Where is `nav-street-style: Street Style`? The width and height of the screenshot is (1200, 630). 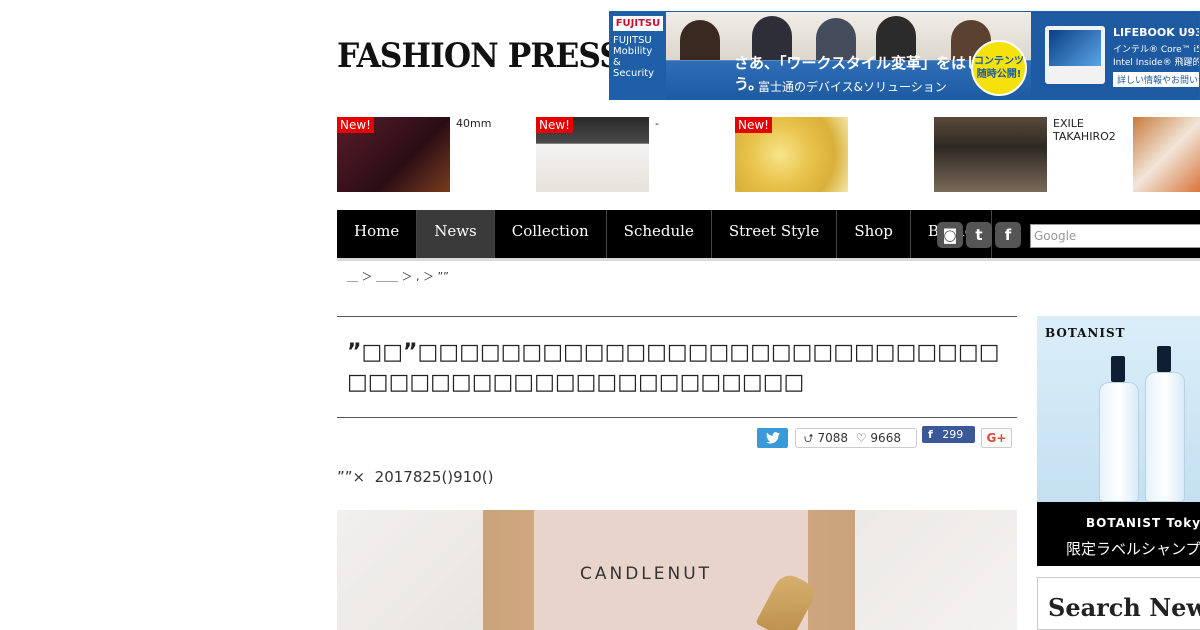
nav-street-style: Street Style is located at coordinates (775, 234).